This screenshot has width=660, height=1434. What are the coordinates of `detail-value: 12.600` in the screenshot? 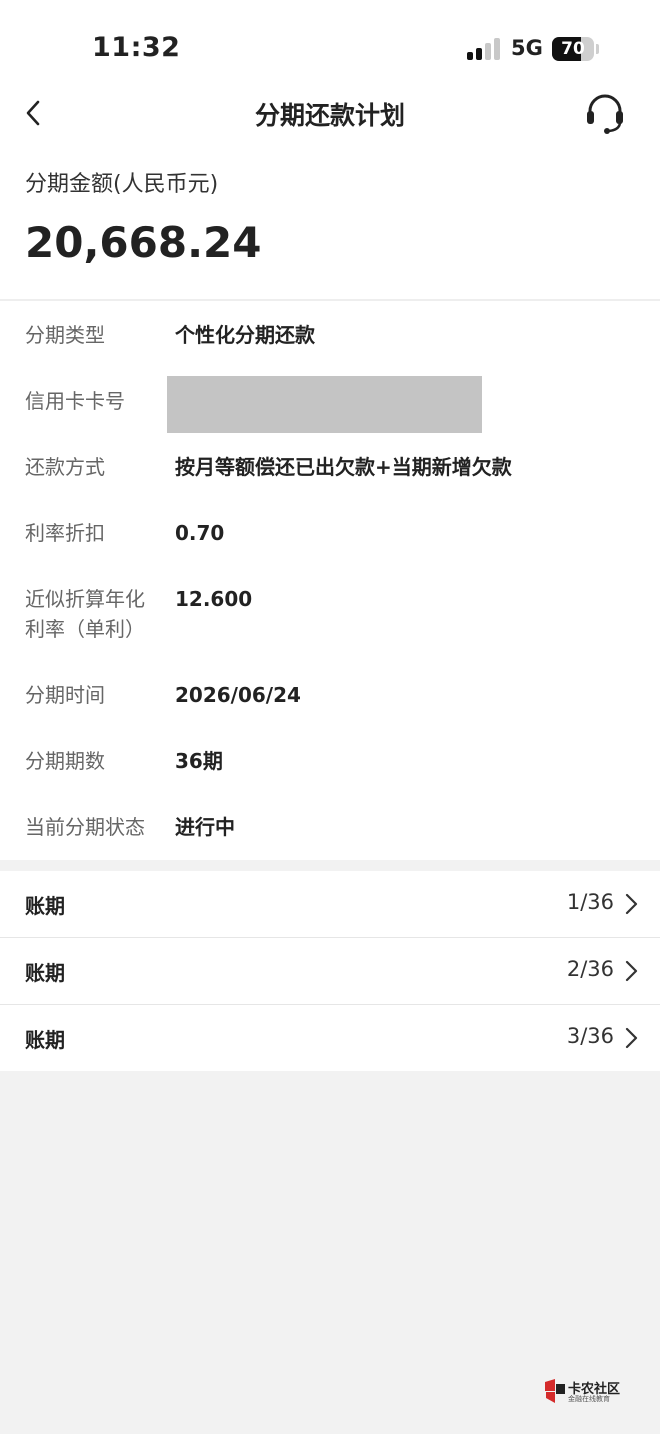 It's located at (214, 599).